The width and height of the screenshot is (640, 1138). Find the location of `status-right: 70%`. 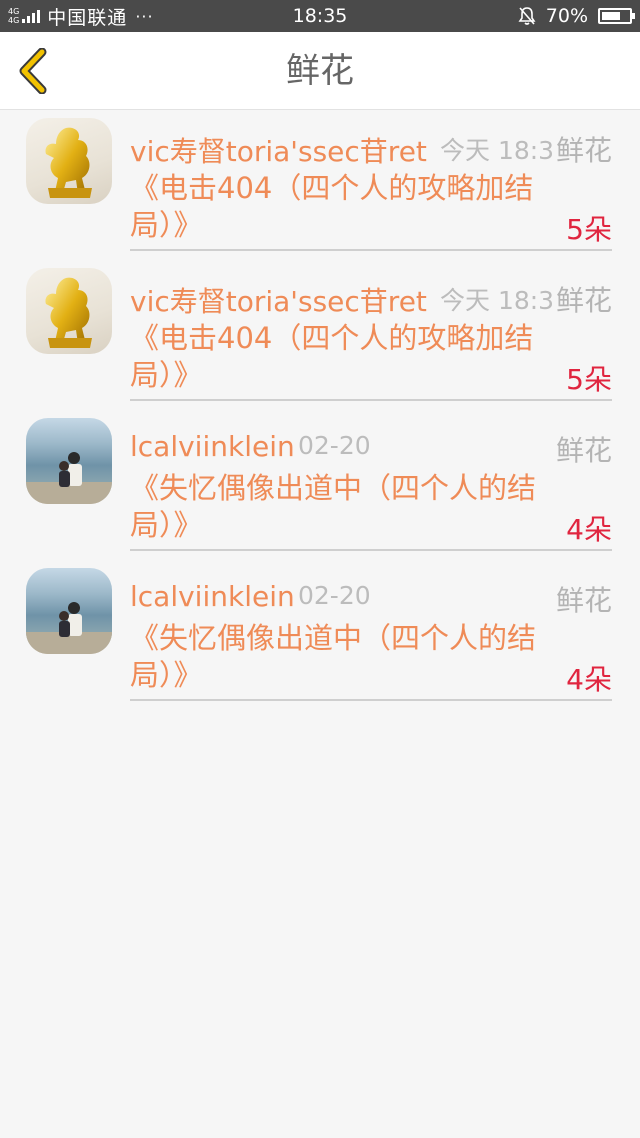

status-right: 70% is located at coordinates (576, 16).